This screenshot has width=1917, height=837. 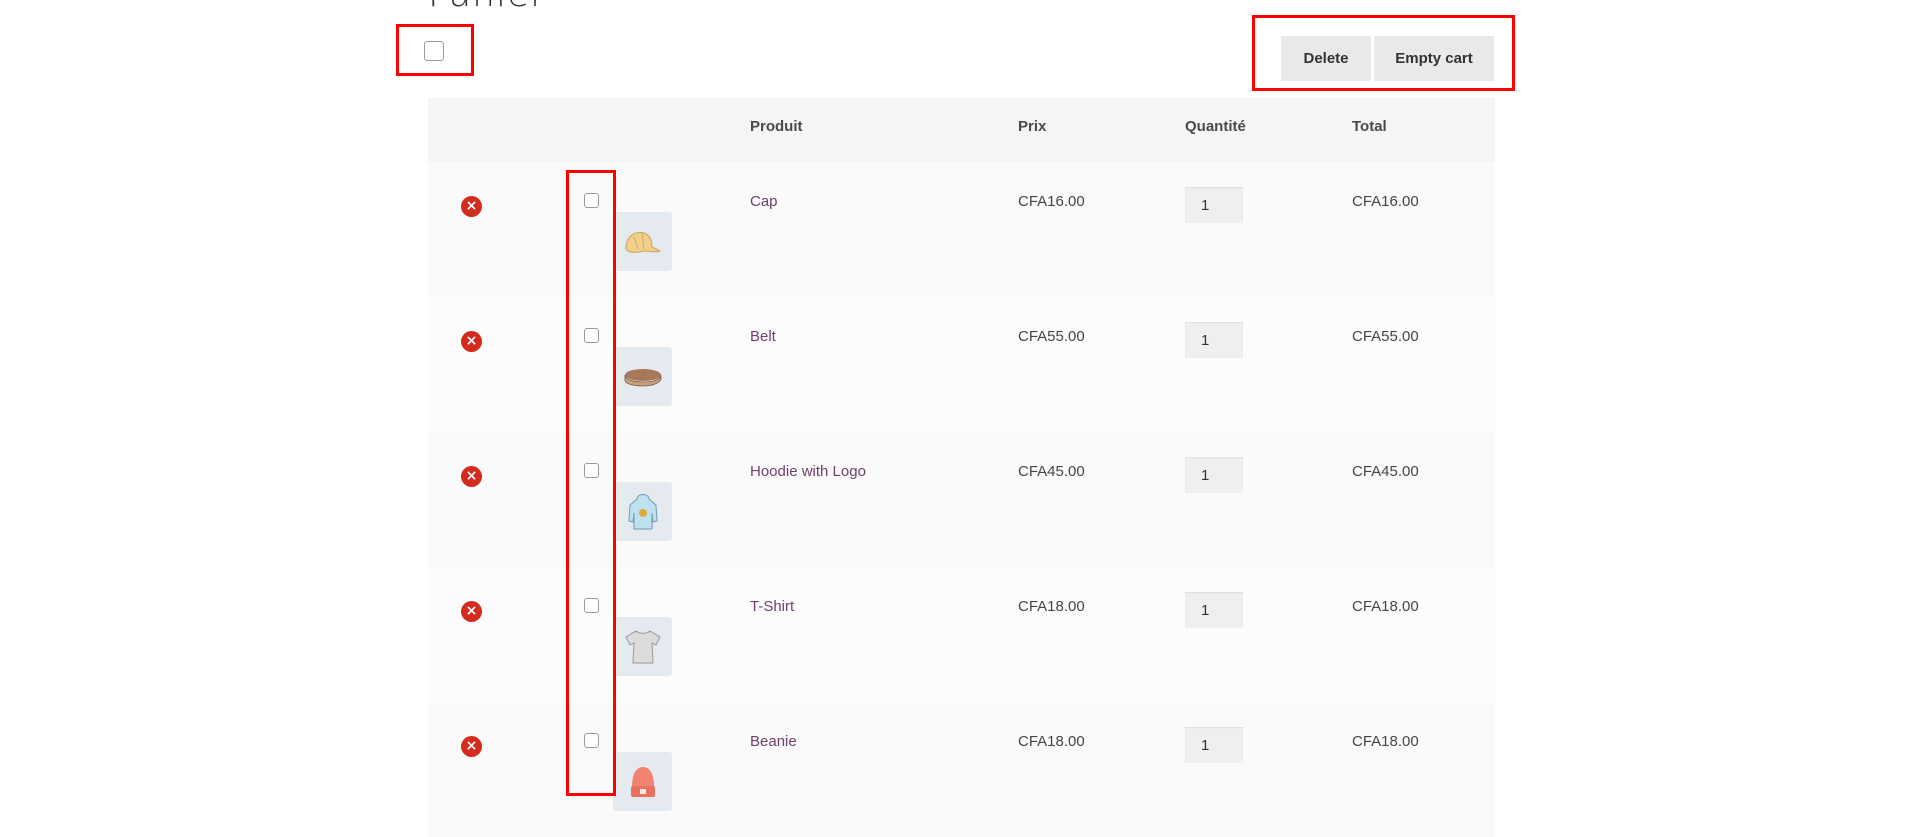 I want to click on product-link: Beanie, so click(x=773, y=741).